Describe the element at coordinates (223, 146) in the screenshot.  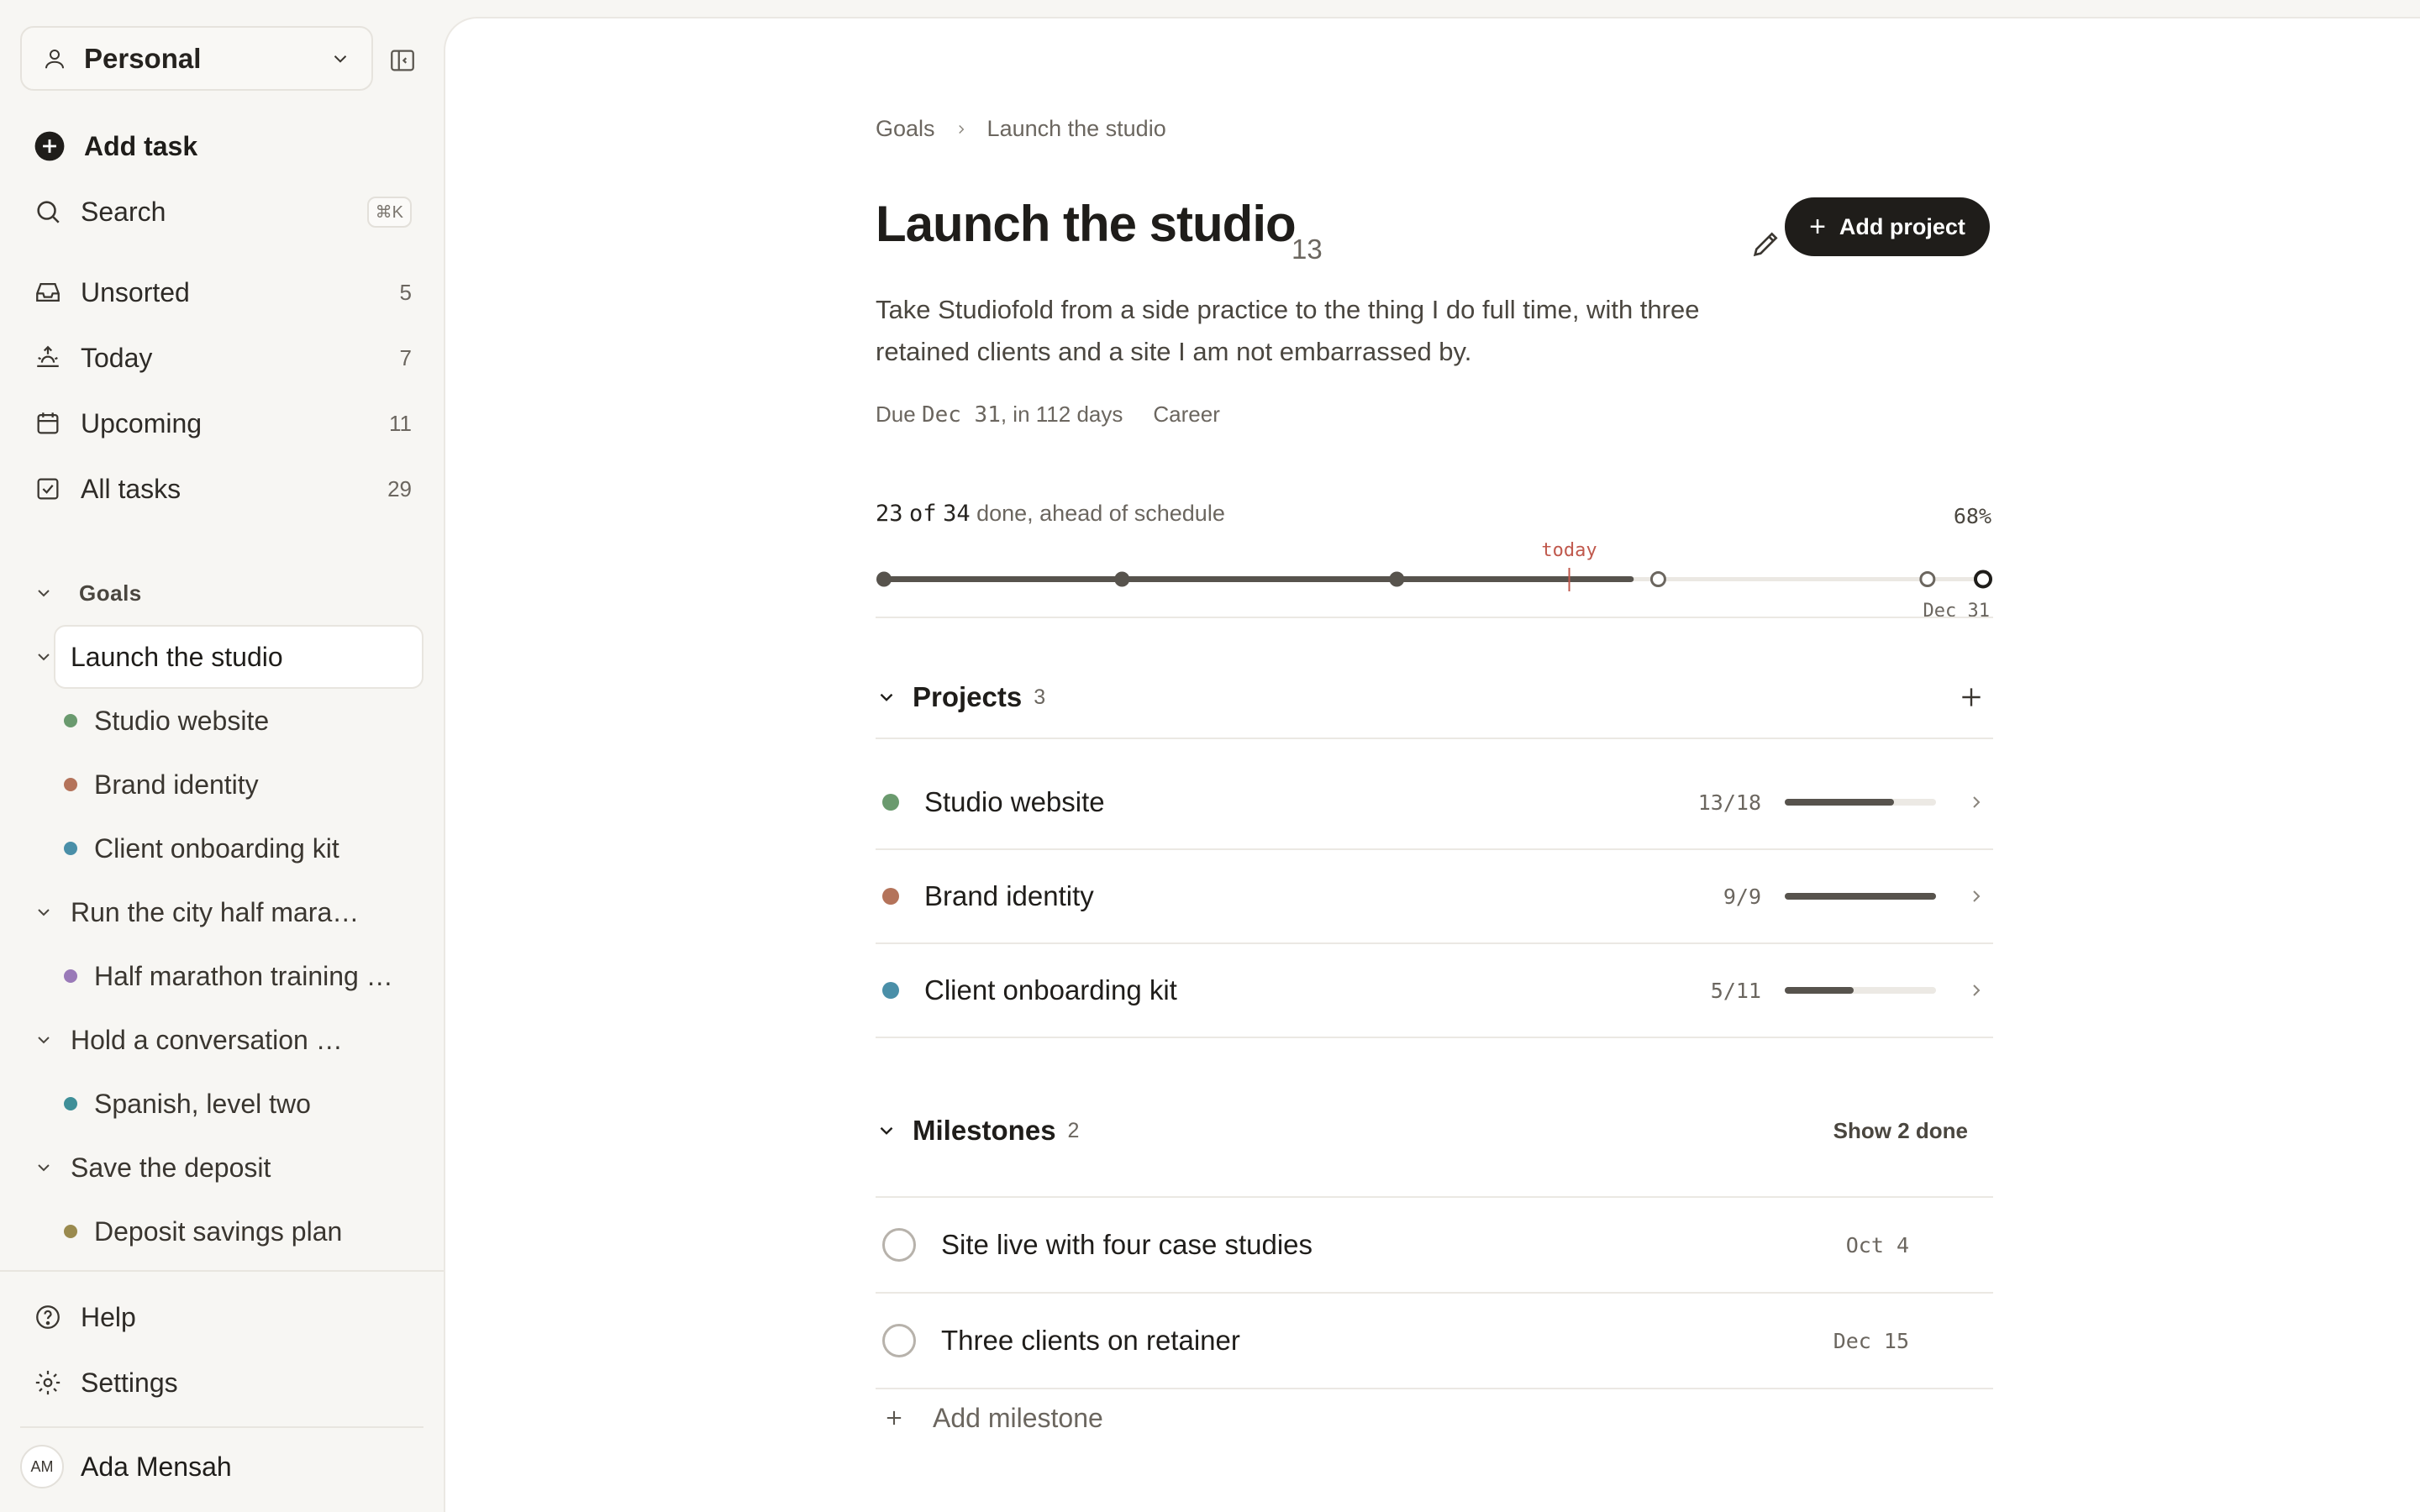
I see `add-task-button: Add task` at that location.